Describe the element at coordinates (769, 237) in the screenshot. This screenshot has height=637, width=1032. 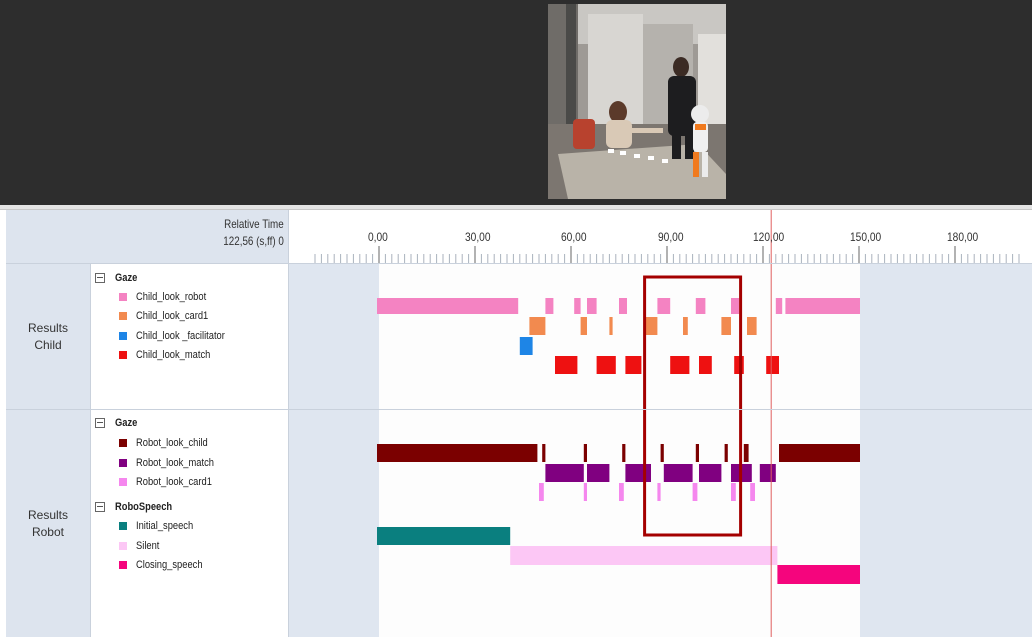
I see `ruler-tick-label: 120,00` at that location.